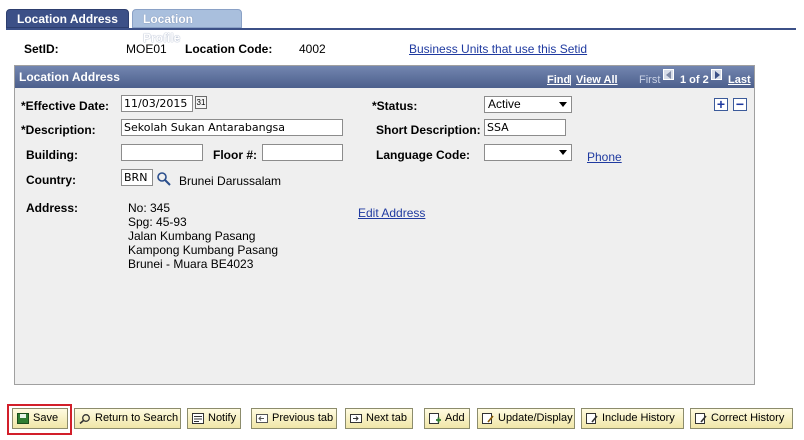  I want to click on previous-tab-label: Previous tab, so click(303, 418).